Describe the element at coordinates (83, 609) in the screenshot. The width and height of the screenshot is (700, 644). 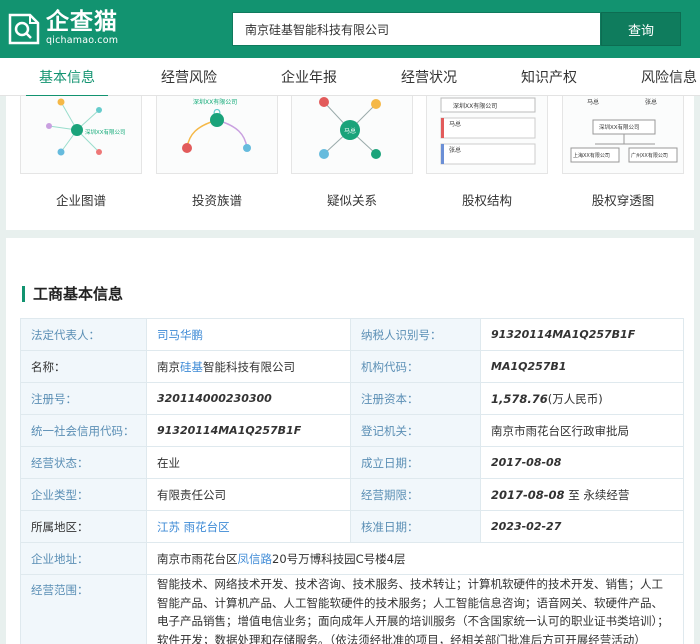
I see `scope-label: 经营范围：` at that location.